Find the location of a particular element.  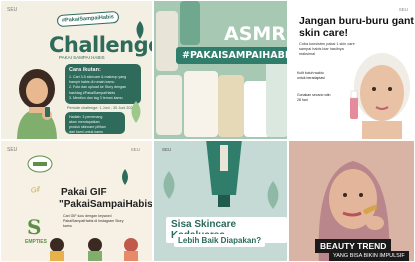

callout-note: Gunakan secara rutin 28 hari is located at coordinates (314, 97).